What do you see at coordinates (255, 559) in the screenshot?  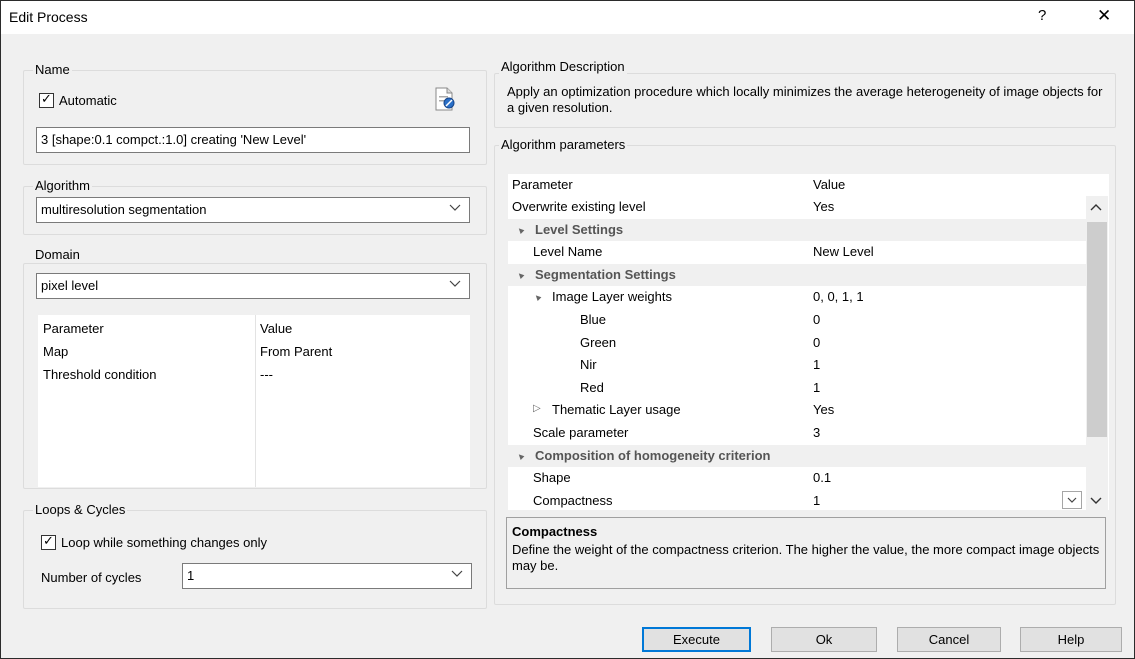 I see `loops-group` at bounding box center [255, 559].